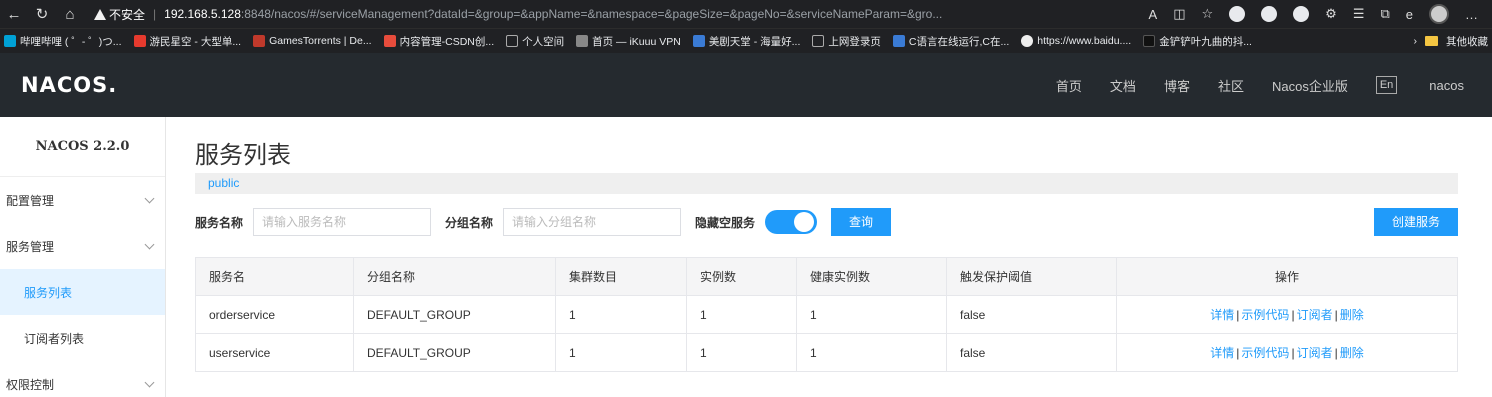  What do you see at coordinates (1415, 222) in the screenshot?
I see `create-service-button: 创建服务` at bounding box center [1415, 222].